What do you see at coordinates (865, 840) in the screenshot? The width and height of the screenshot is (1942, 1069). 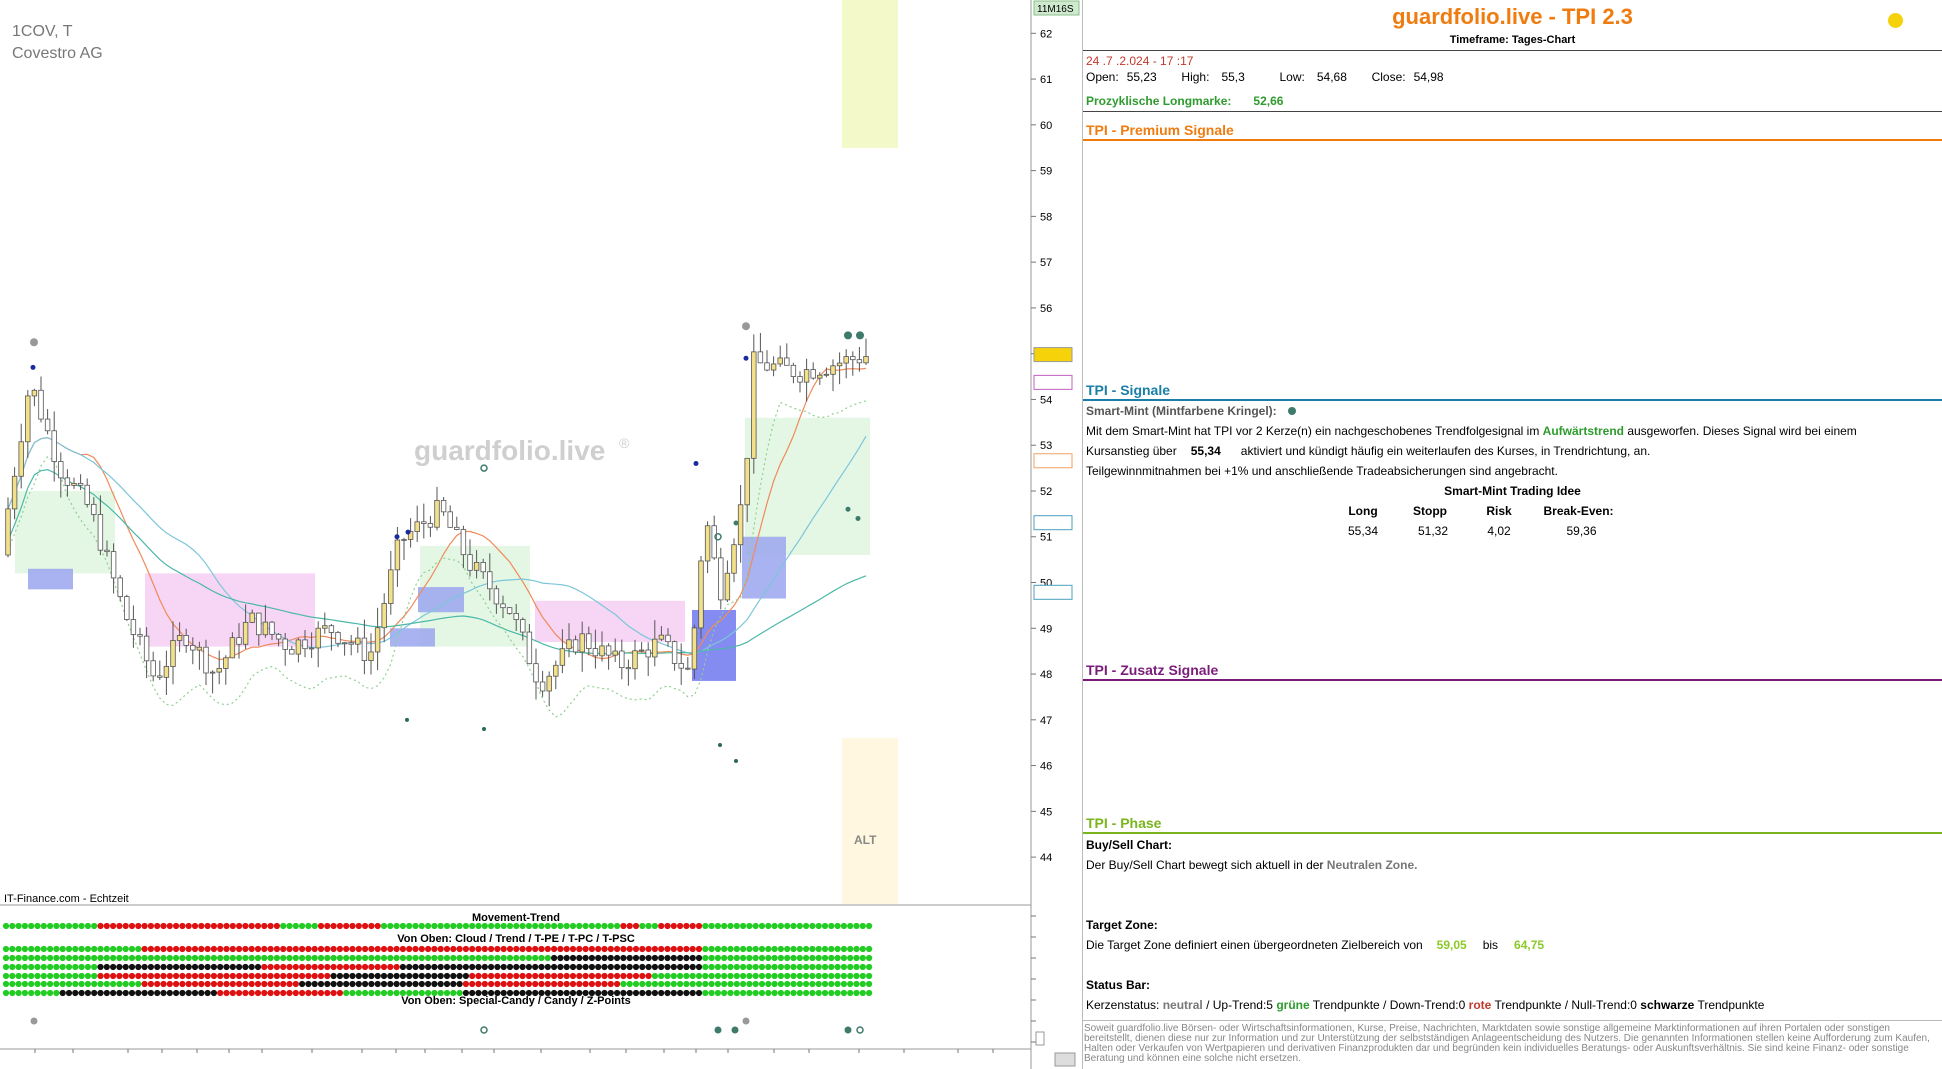 I see `alt-label: ALT` at bounding box center [865, 840].